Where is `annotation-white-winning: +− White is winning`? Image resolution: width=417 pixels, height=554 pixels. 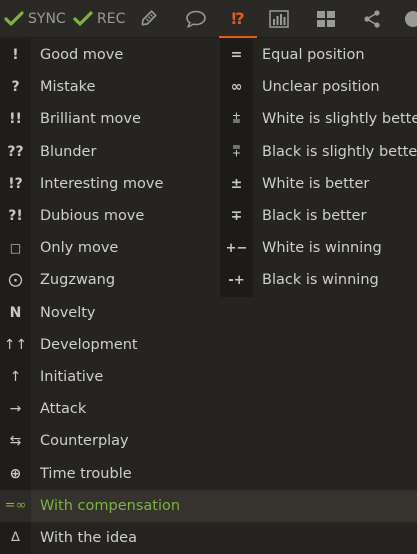 annotation-white-winning: +− White is winning is located at coordinates (318, 248).